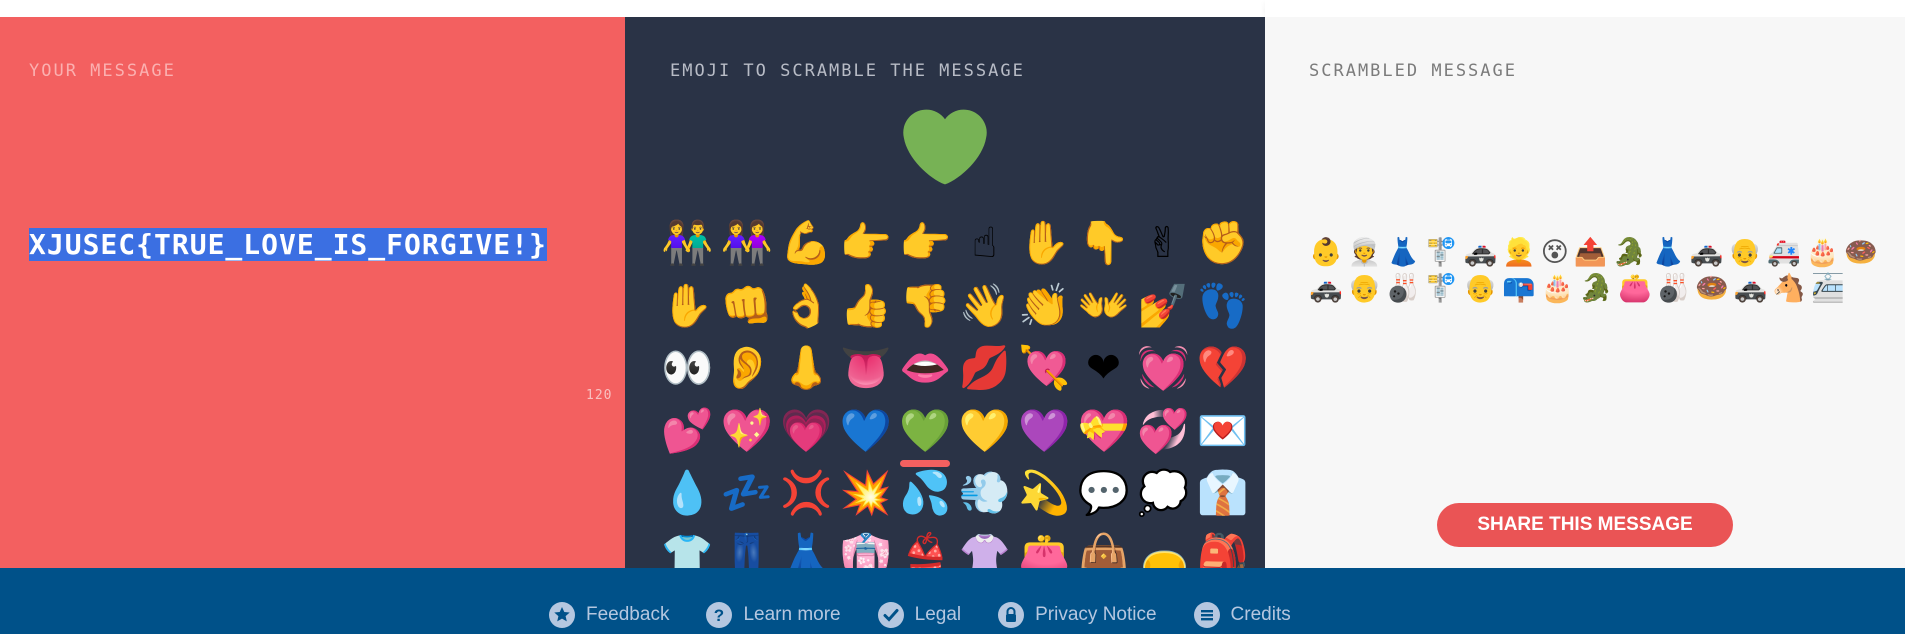  What do you see at coordinates (1163, 306) in the screenshot?
I see `emoji-option: 💅` at bounding box center [1163, 306].